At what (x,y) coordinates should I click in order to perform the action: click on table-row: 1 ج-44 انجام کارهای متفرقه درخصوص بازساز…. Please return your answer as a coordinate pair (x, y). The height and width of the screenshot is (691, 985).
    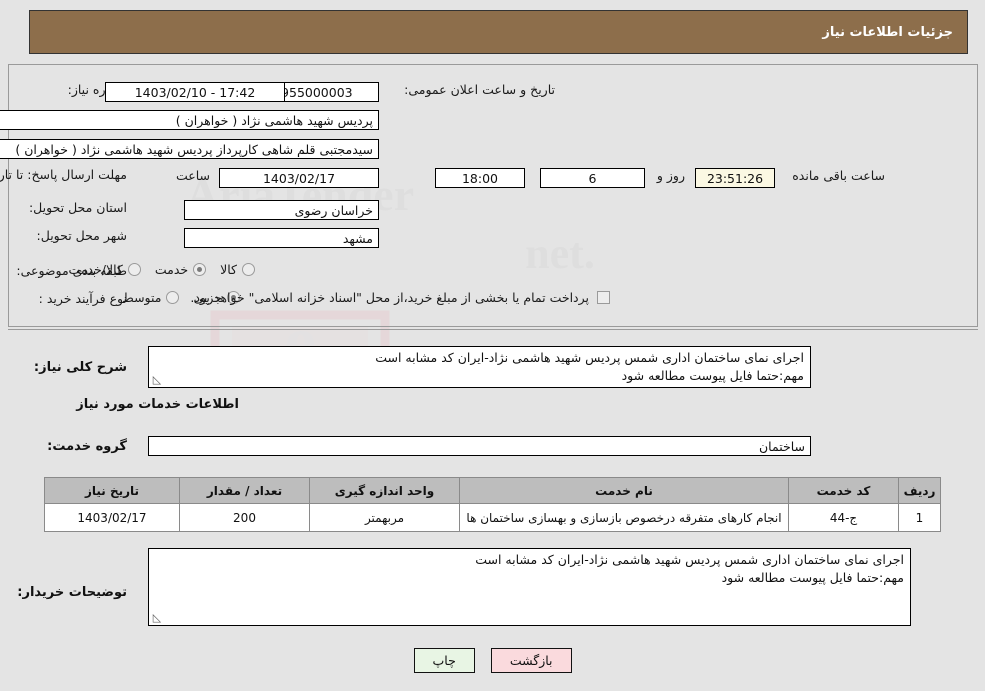
    Looking at the image, I should click on (492, 517).